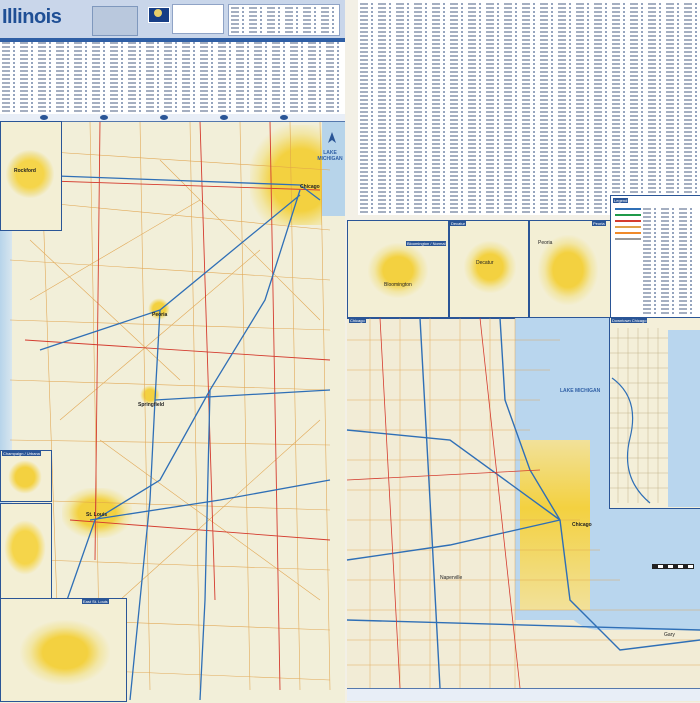 This screenshot has width=700, height=703. Describe the element at coordinates (523, 694) in the screenshot. I see `bottom-grid-bar` at that location.